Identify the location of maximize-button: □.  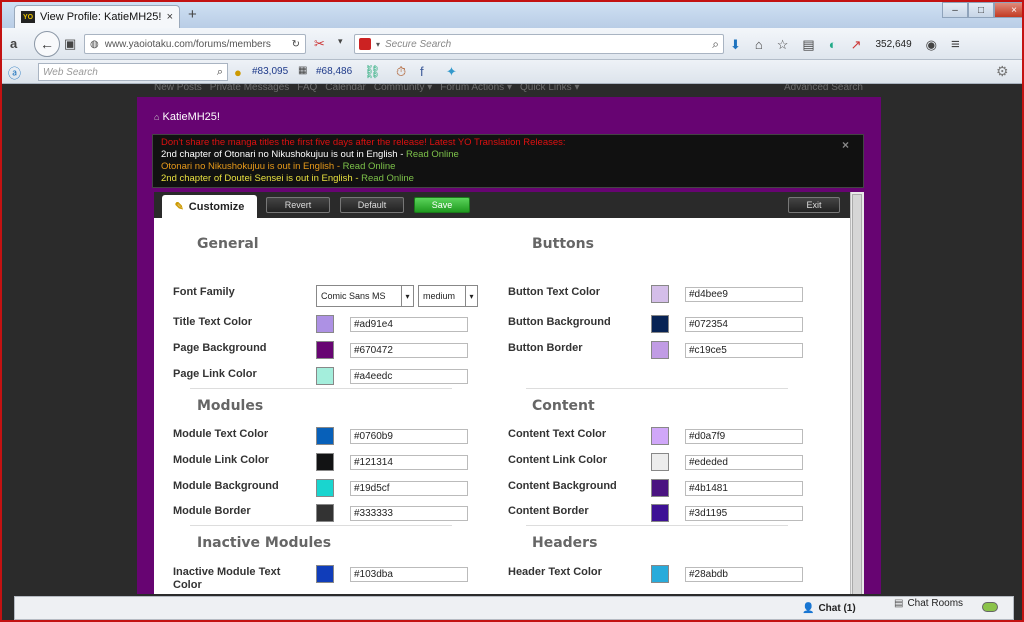
(981, 10).